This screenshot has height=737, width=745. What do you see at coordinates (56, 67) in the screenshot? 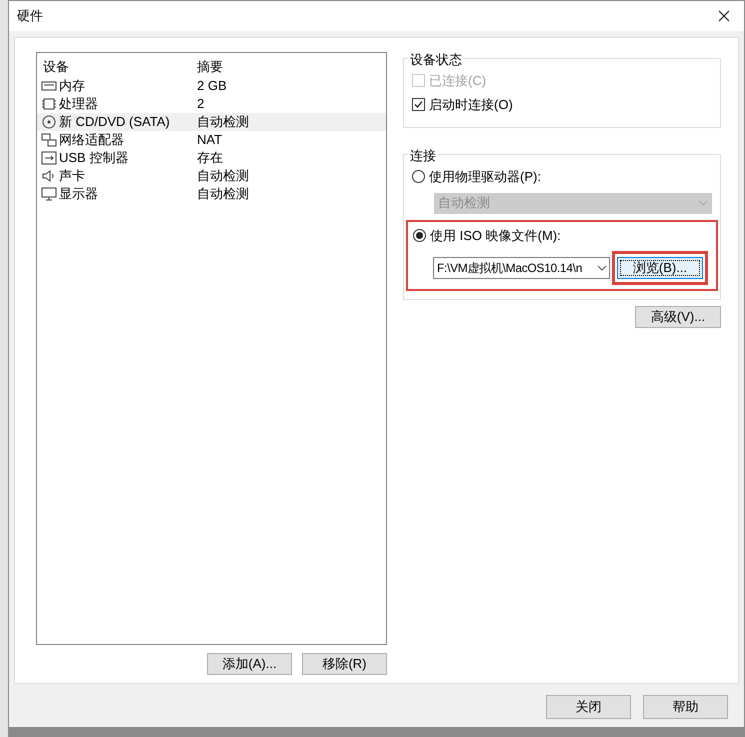
I see `column-header: 设备` at bounding box center [56, 67].